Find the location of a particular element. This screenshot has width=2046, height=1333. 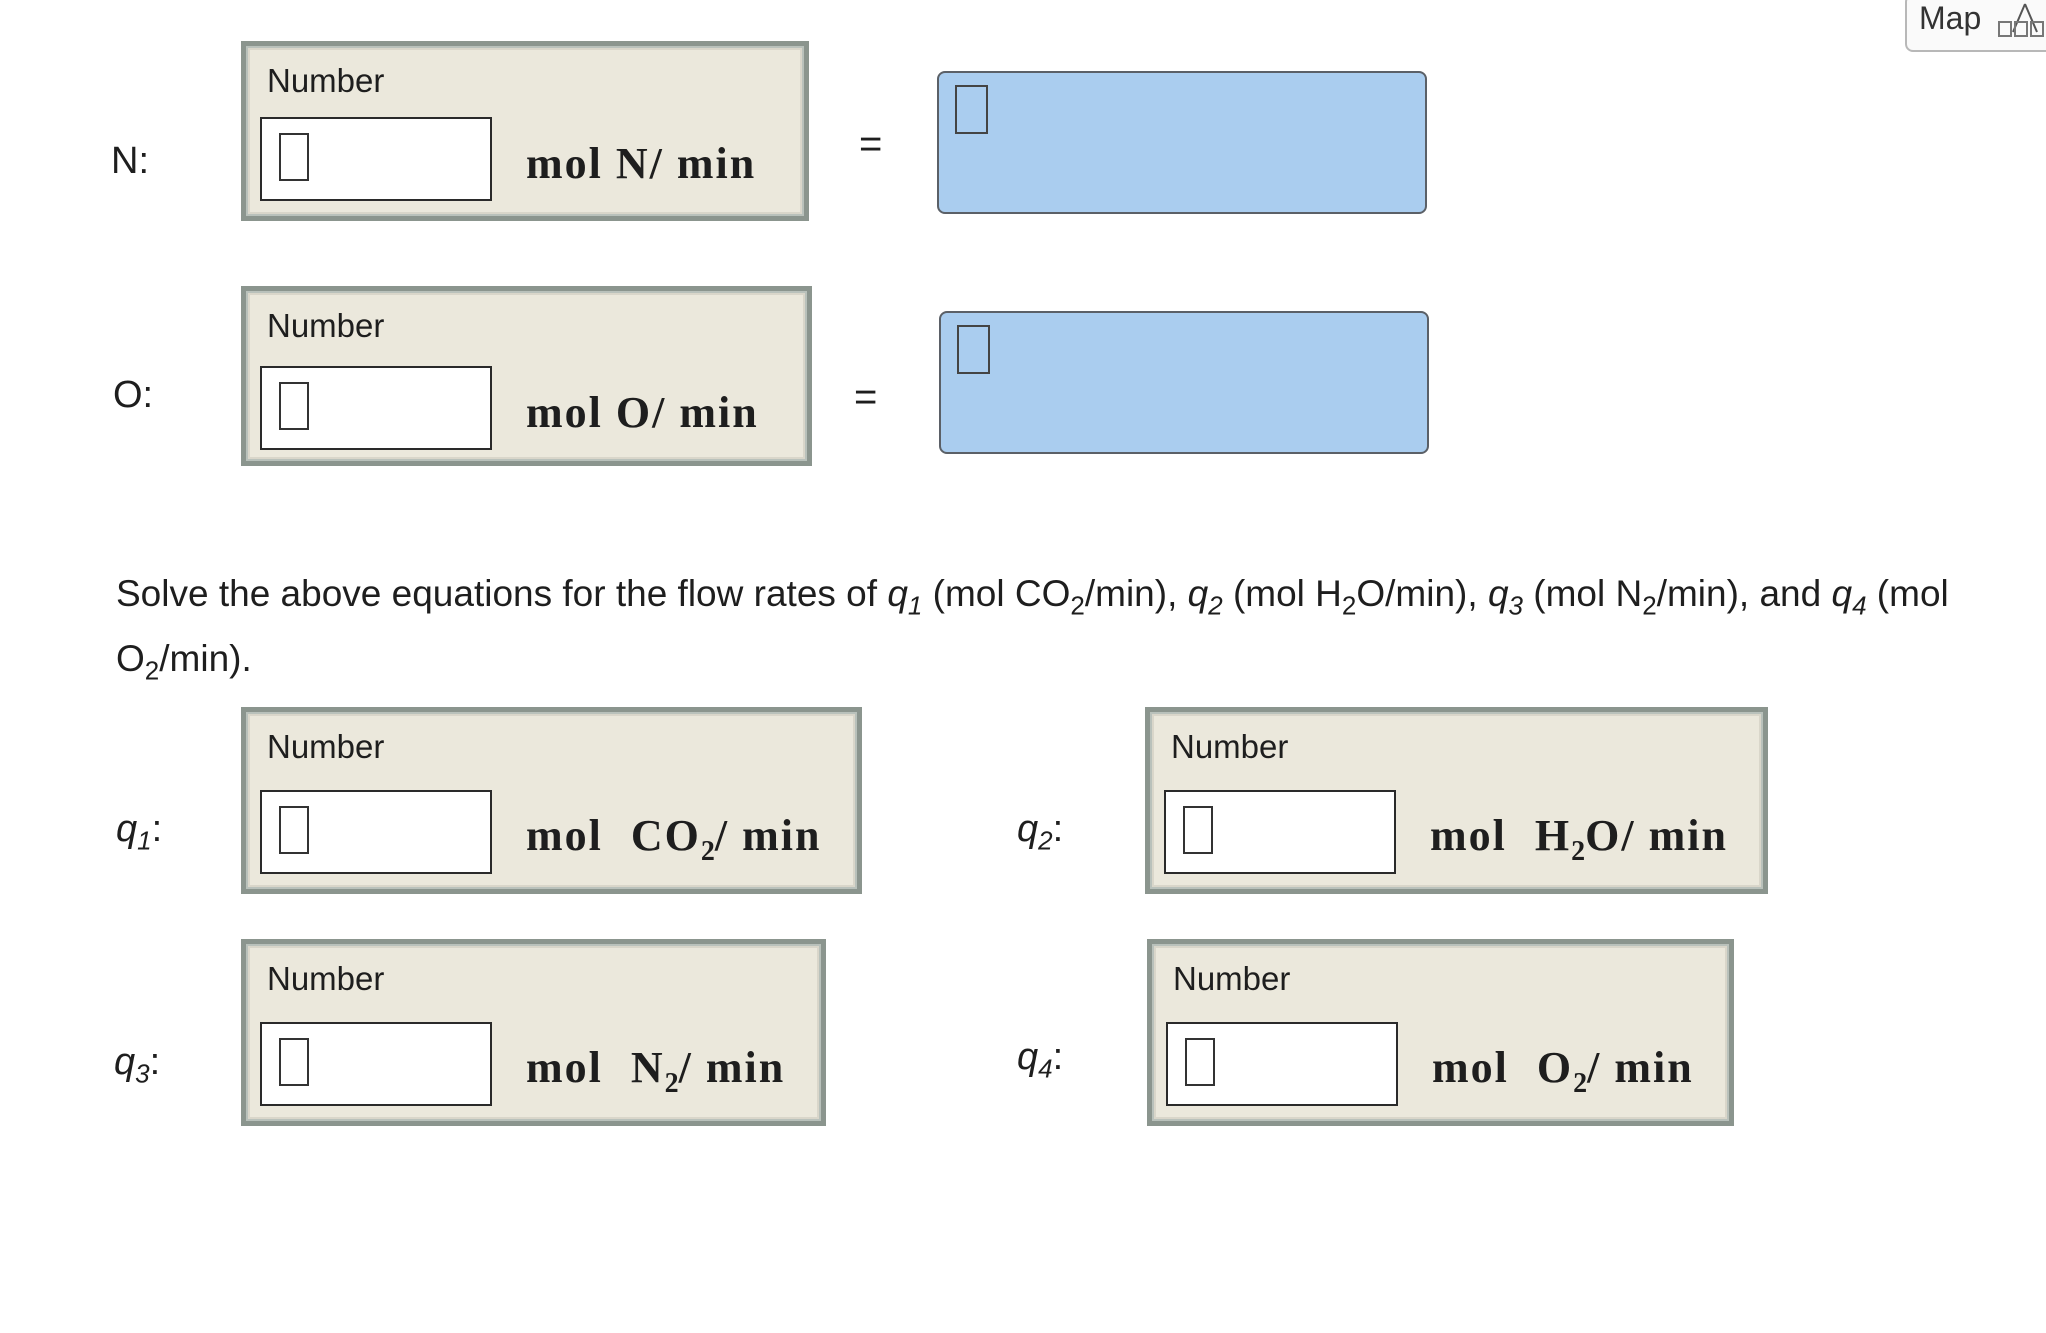

unit-formula: CO is located at coordinates (665, 835).